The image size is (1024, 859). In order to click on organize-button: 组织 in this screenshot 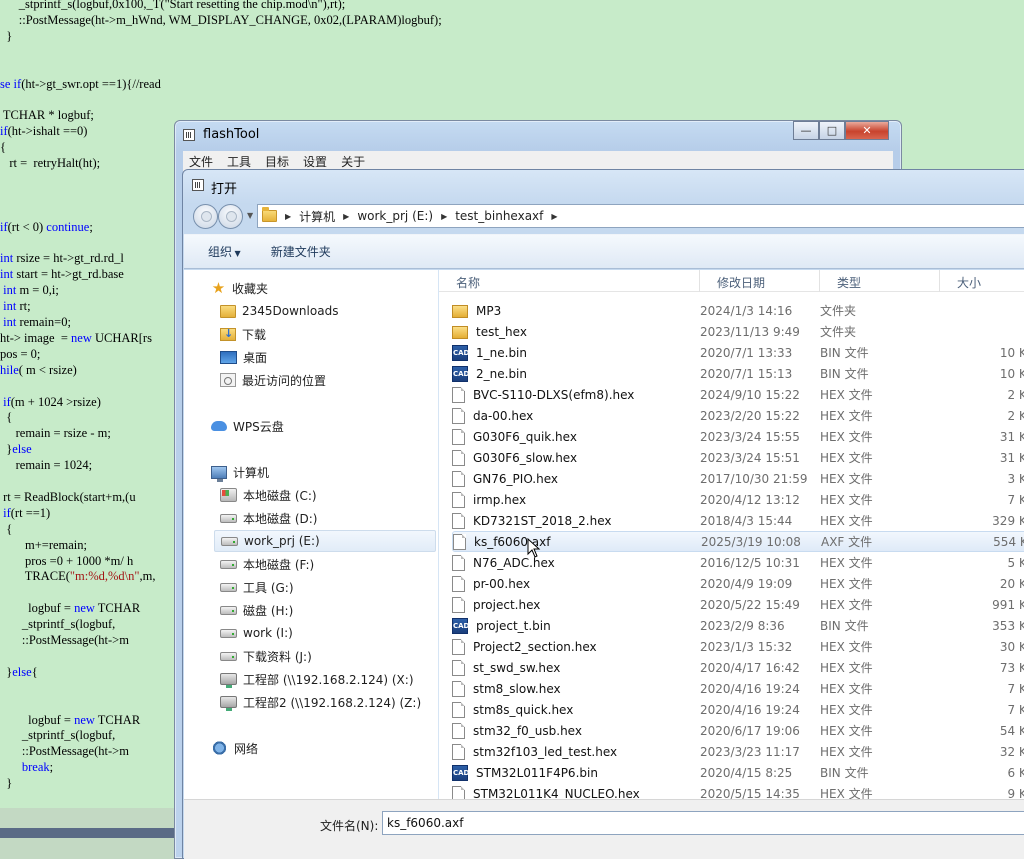, I will do `click(224, 251)`.